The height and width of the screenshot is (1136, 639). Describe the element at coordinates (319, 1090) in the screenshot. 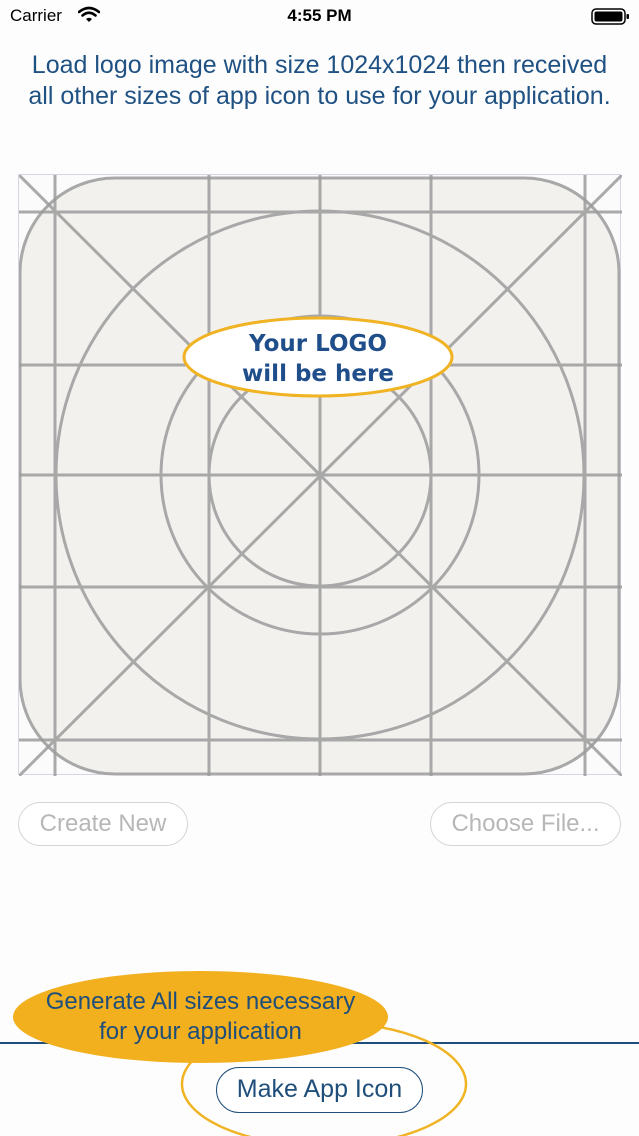

I see `make-app-icon-button: Make App Icon` at that location.